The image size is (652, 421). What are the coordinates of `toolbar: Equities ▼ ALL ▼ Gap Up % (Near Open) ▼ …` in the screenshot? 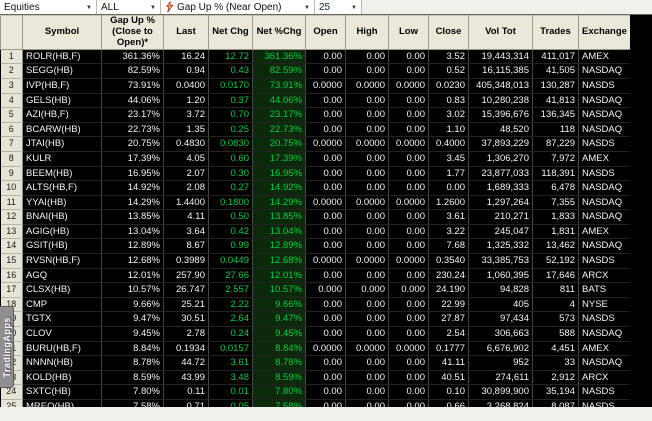 It's located at (326, 7).